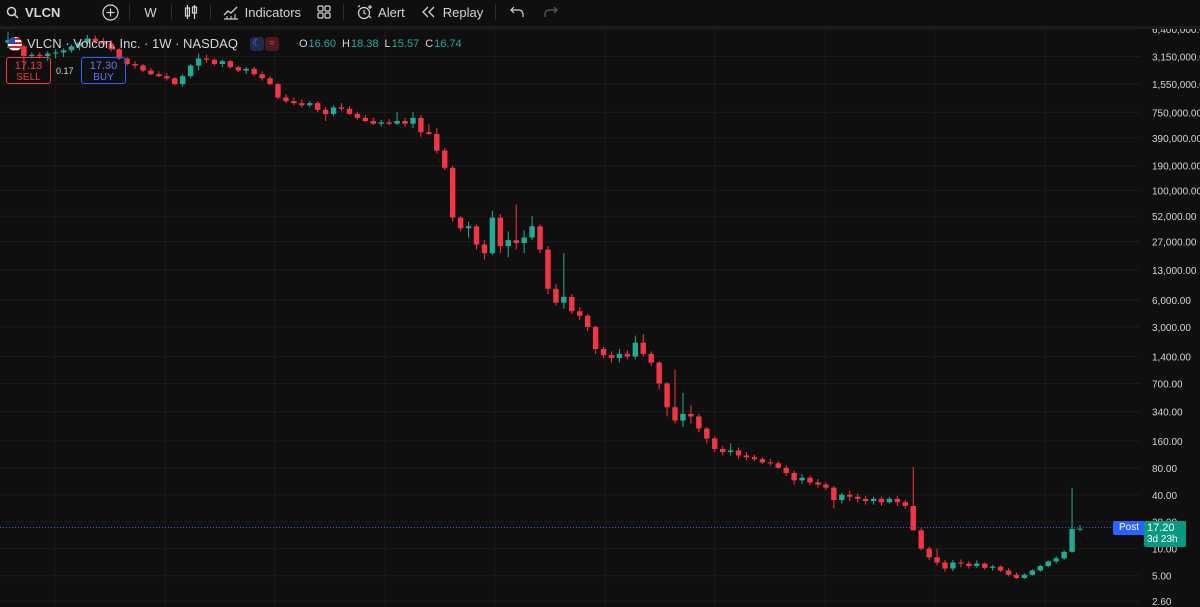 This screenshot has width=1200, height=607. What do you see at coordinates (346, 43) in the screenshot?
I see `high-key: H` at bounding box center [346, 43].